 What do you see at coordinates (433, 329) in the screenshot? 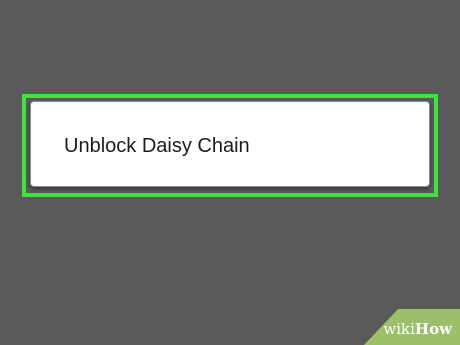
I see `watermark-suffix: How` at bounding box center [433, 329].